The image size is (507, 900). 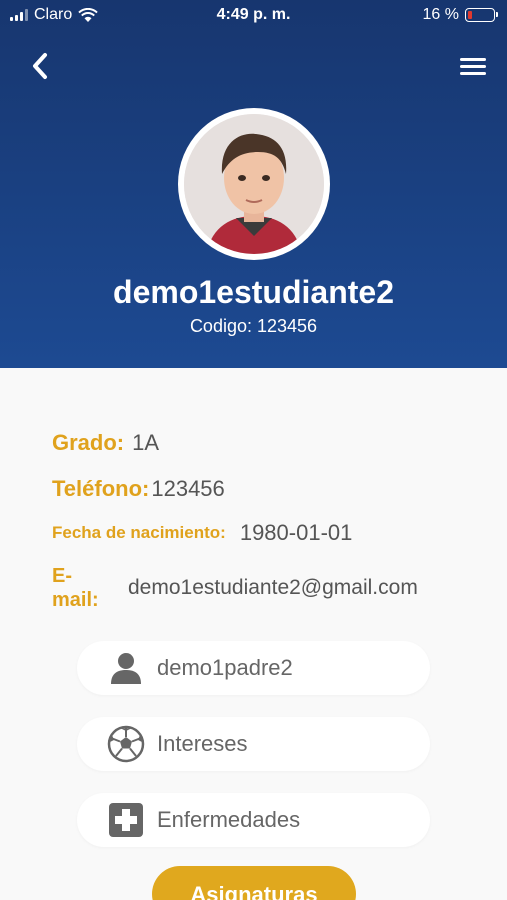 I want to click on menu-icon, so click(x=473, y=59).